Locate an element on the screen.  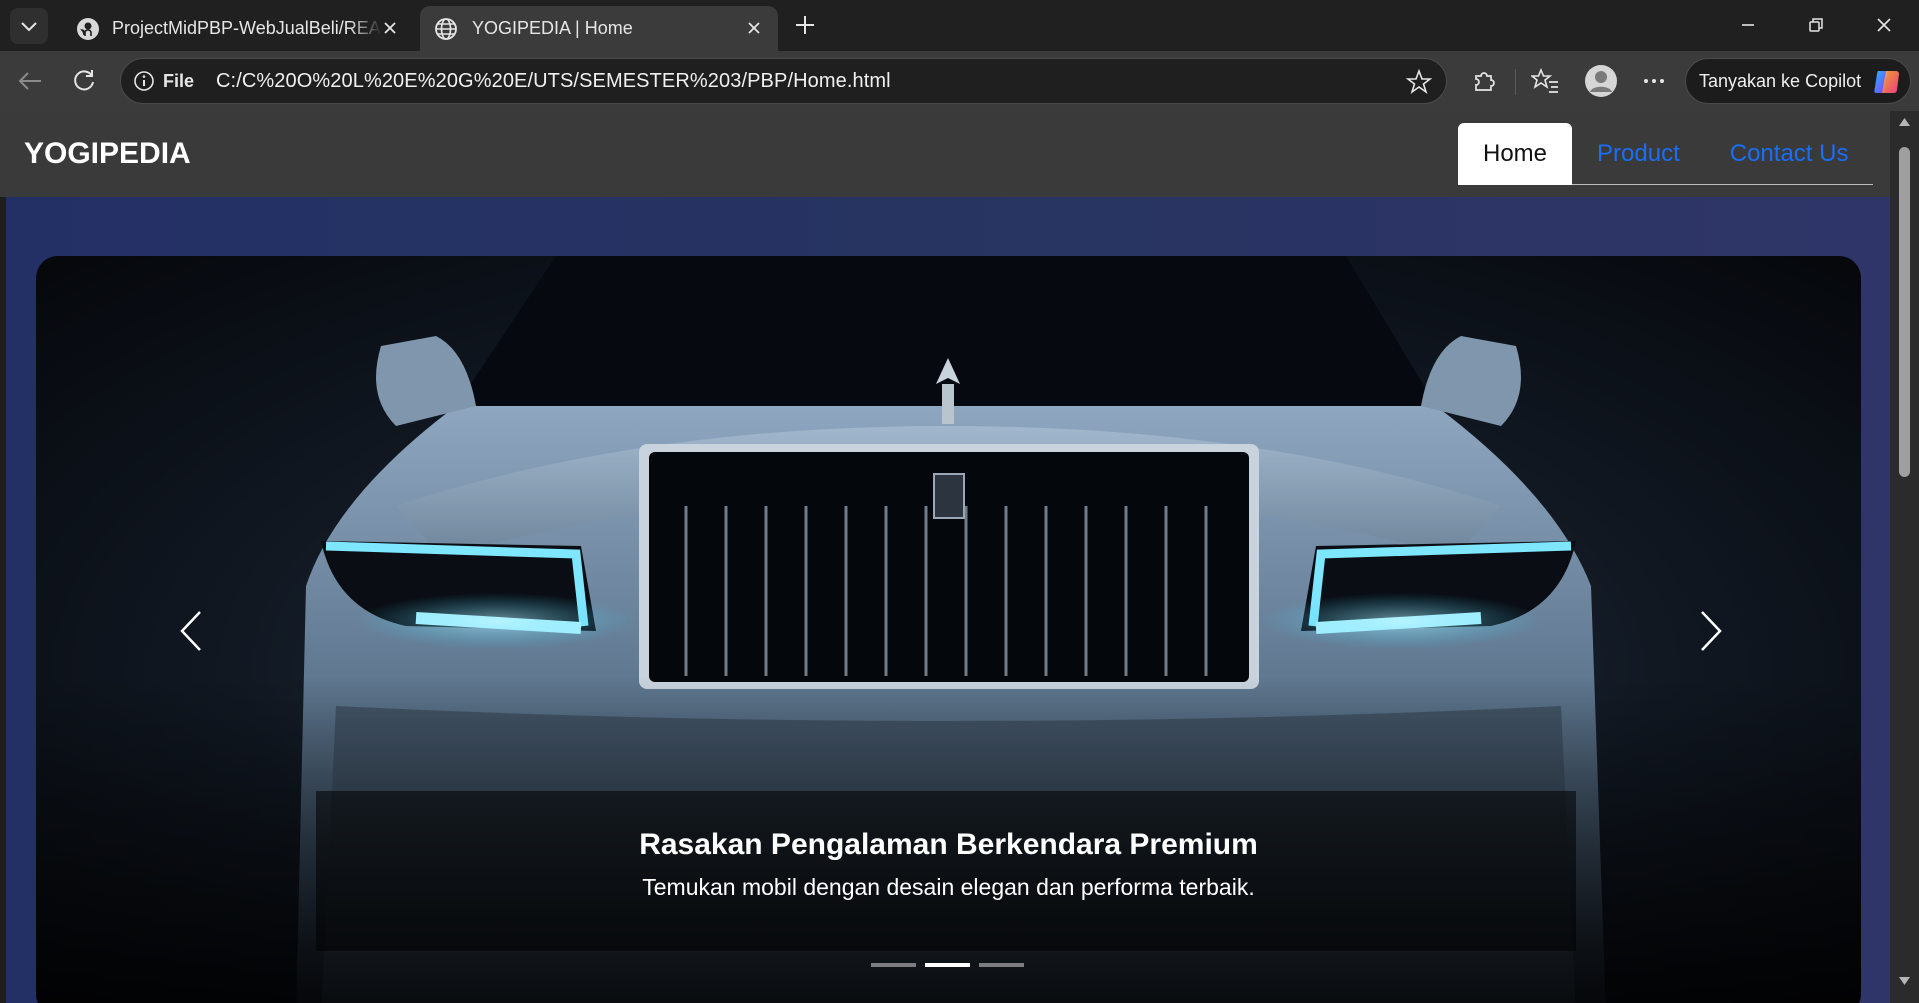
arrow-left-icon is located at coordinates (29, 81).